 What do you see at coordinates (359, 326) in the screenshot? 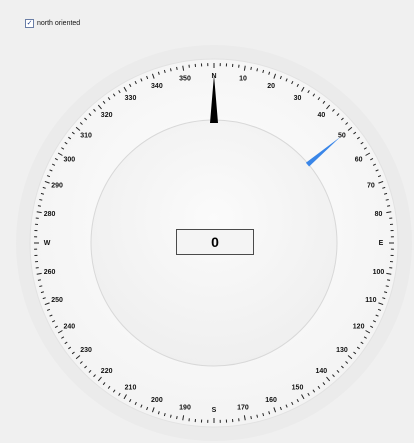
I see `dial-label: 120` at bounding box center [359, 326].